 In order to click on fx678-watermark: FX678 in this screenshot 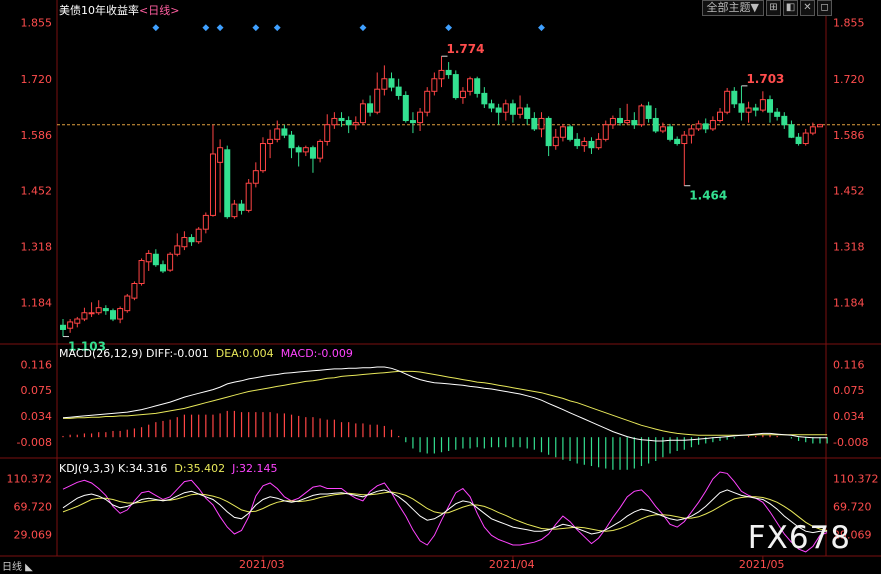, I will do `click(799, 538)`.